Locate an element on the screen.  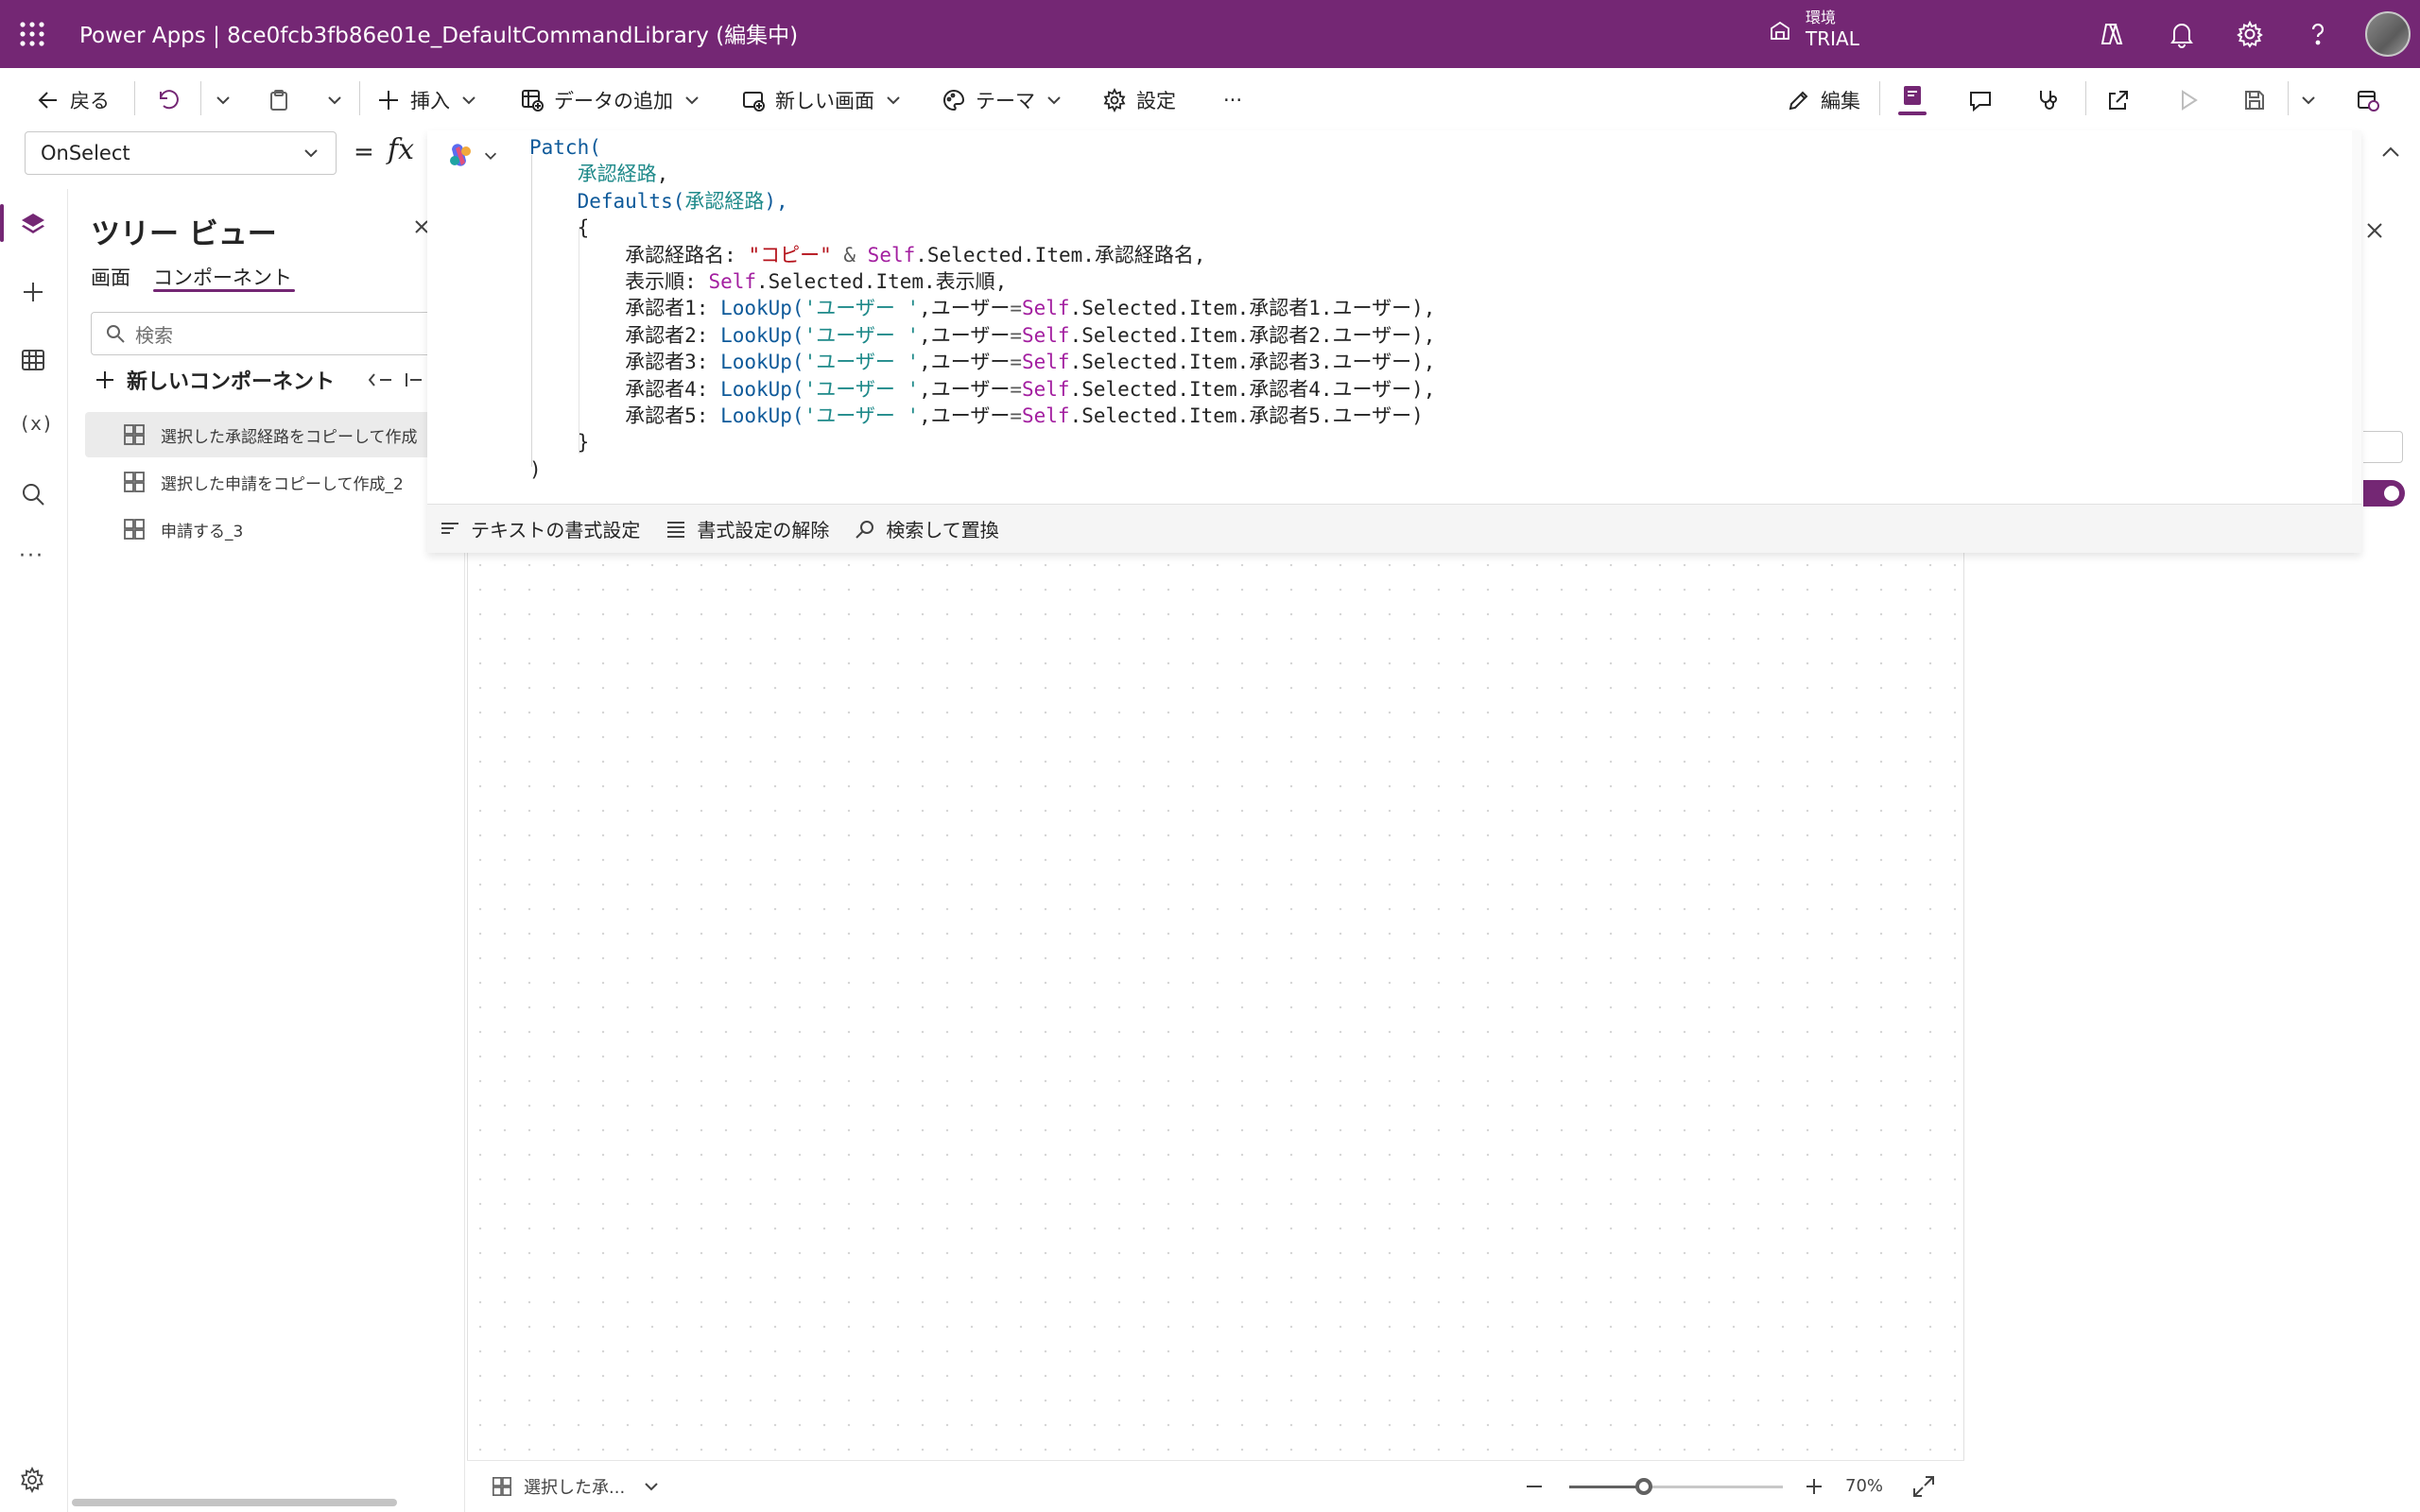
comment-icon is located at coordinates (1980, 102).